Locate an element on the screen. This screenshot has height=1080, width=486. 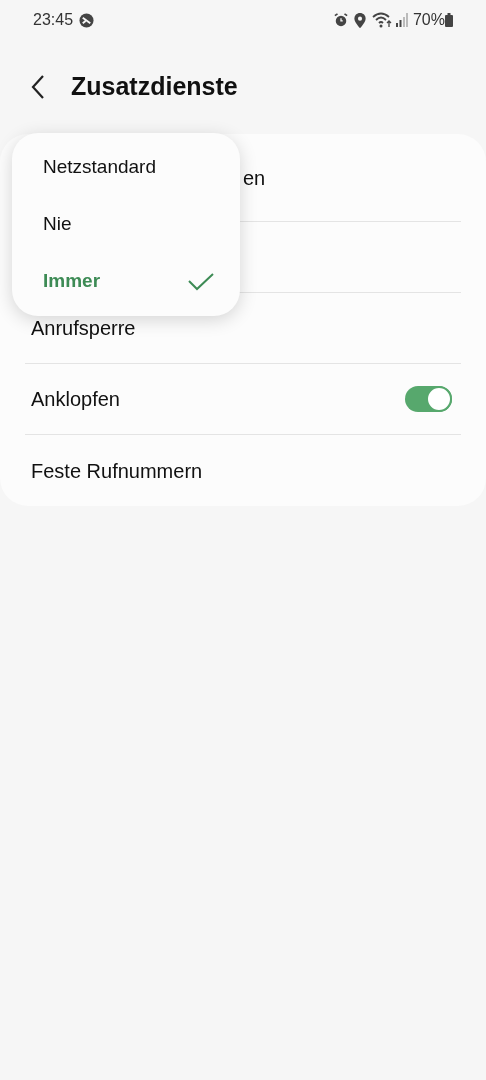
page-title: Zusatzdienste is located at coordinates (154, 87).